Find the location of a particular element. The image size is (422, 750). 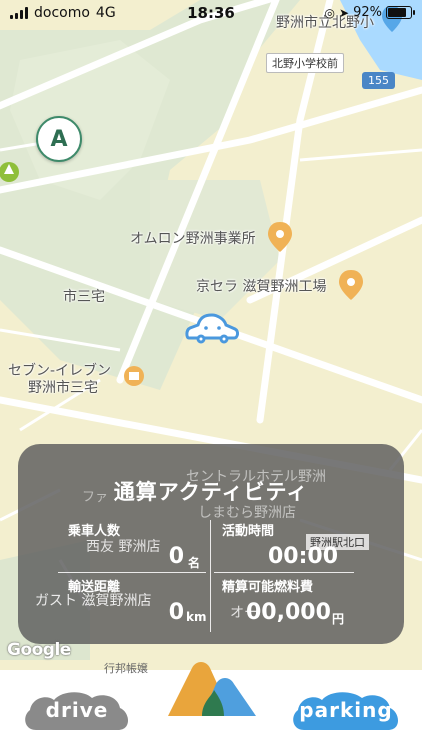

parking-tab-button: parking is located at coordinates (346, 710).